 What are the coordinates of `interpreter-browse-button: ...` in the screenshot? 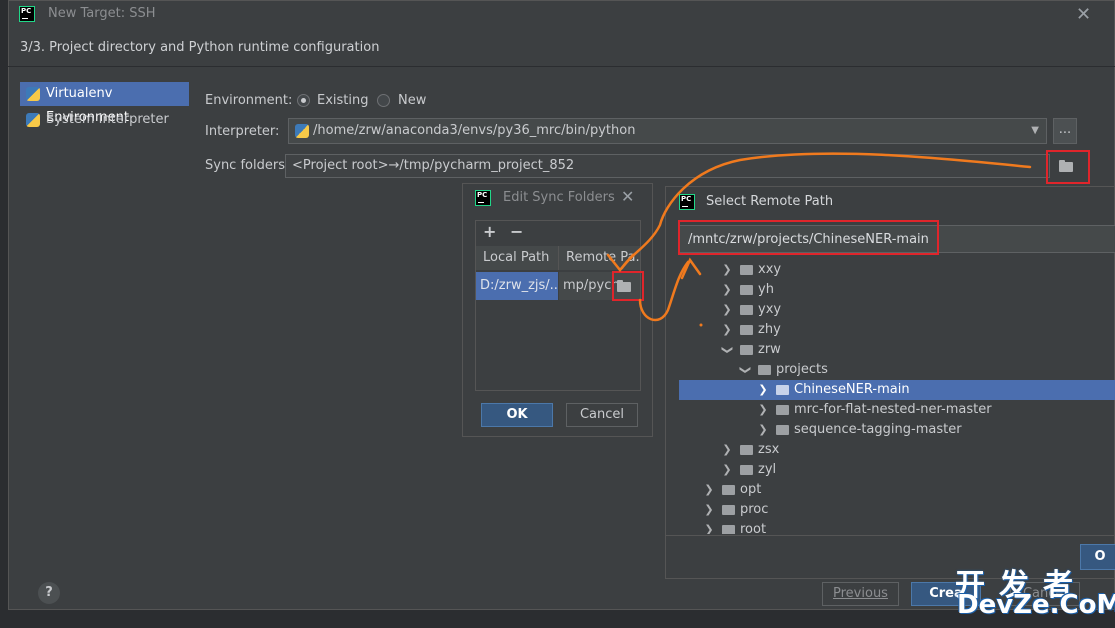 It's located at (1065, 131).